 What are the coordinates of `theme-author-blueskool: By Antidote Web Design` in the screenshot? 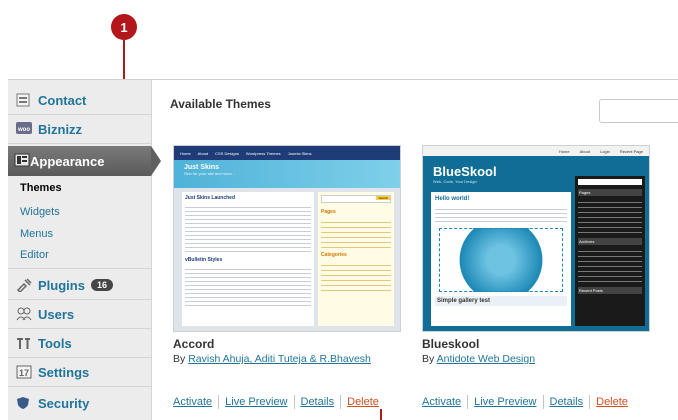 It's located at (478, 359).